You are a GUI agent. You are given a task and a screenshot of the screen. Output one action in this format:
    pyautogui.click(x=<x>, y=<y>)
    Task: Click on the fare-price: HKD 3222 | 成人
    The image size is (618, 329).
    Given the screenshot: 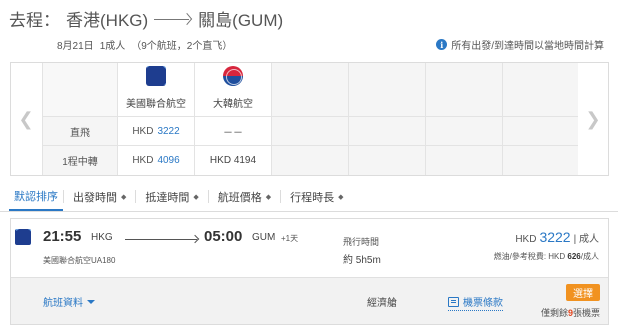 What is the action you would take?
    pyautogui.click(x=557, y=237)
    